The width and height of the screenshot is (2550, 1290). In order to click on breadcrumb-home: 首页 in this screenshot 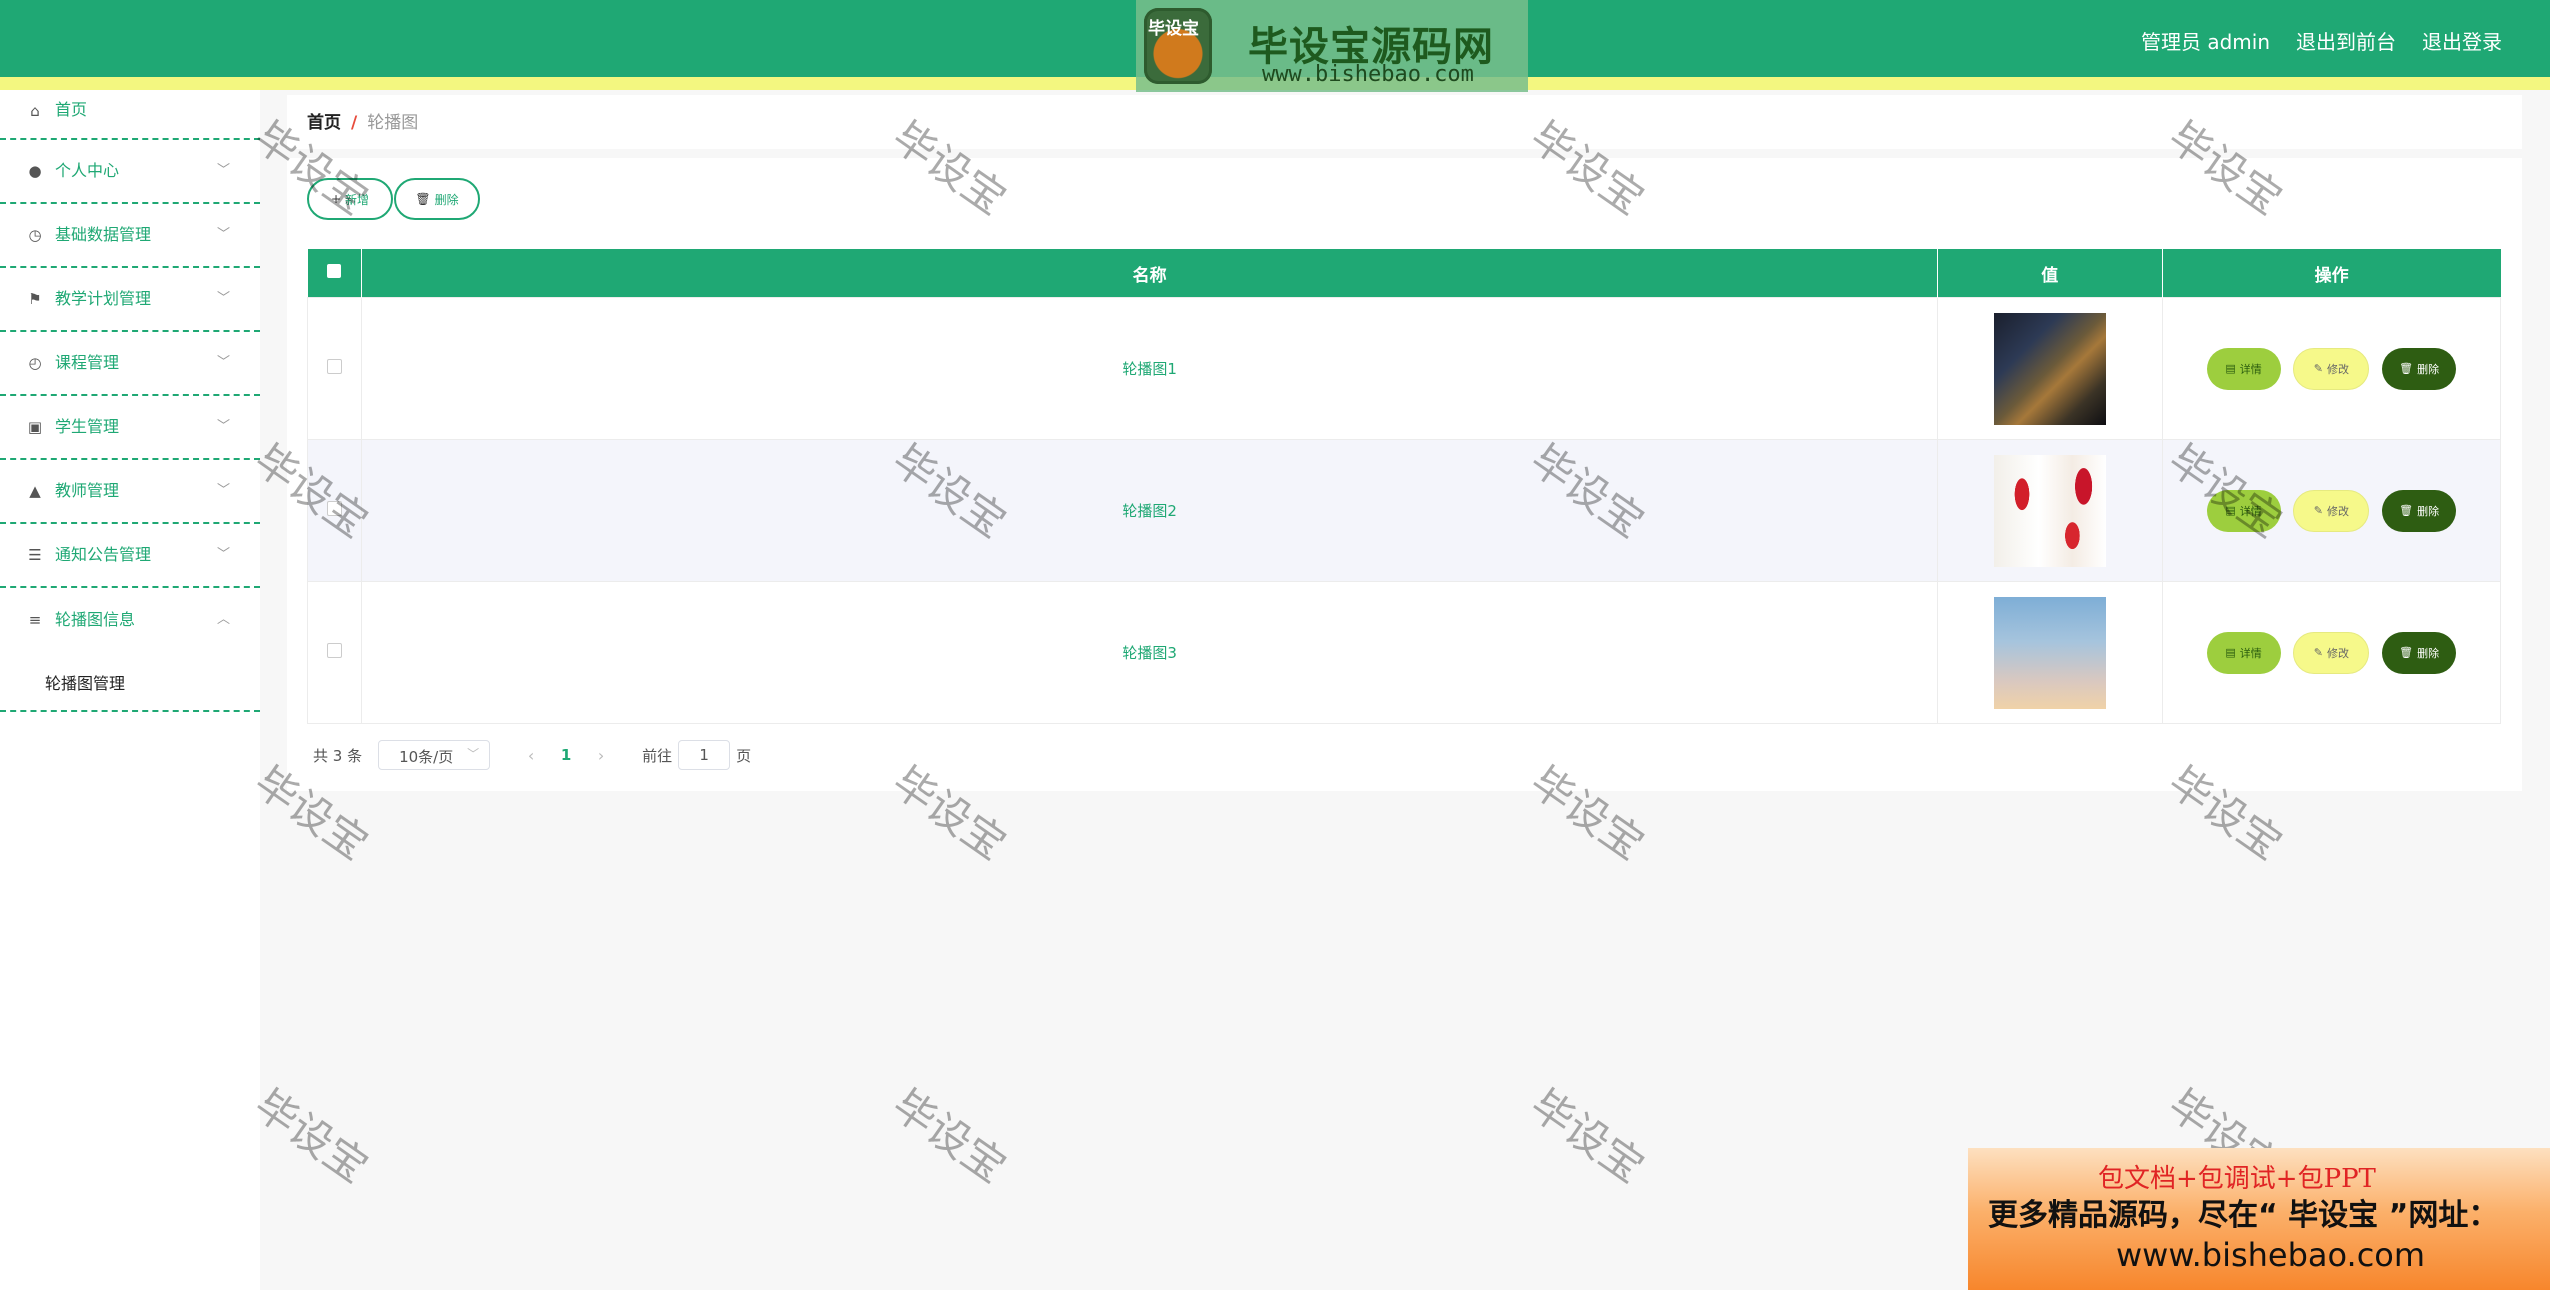, I will do `click(324, 123)`.